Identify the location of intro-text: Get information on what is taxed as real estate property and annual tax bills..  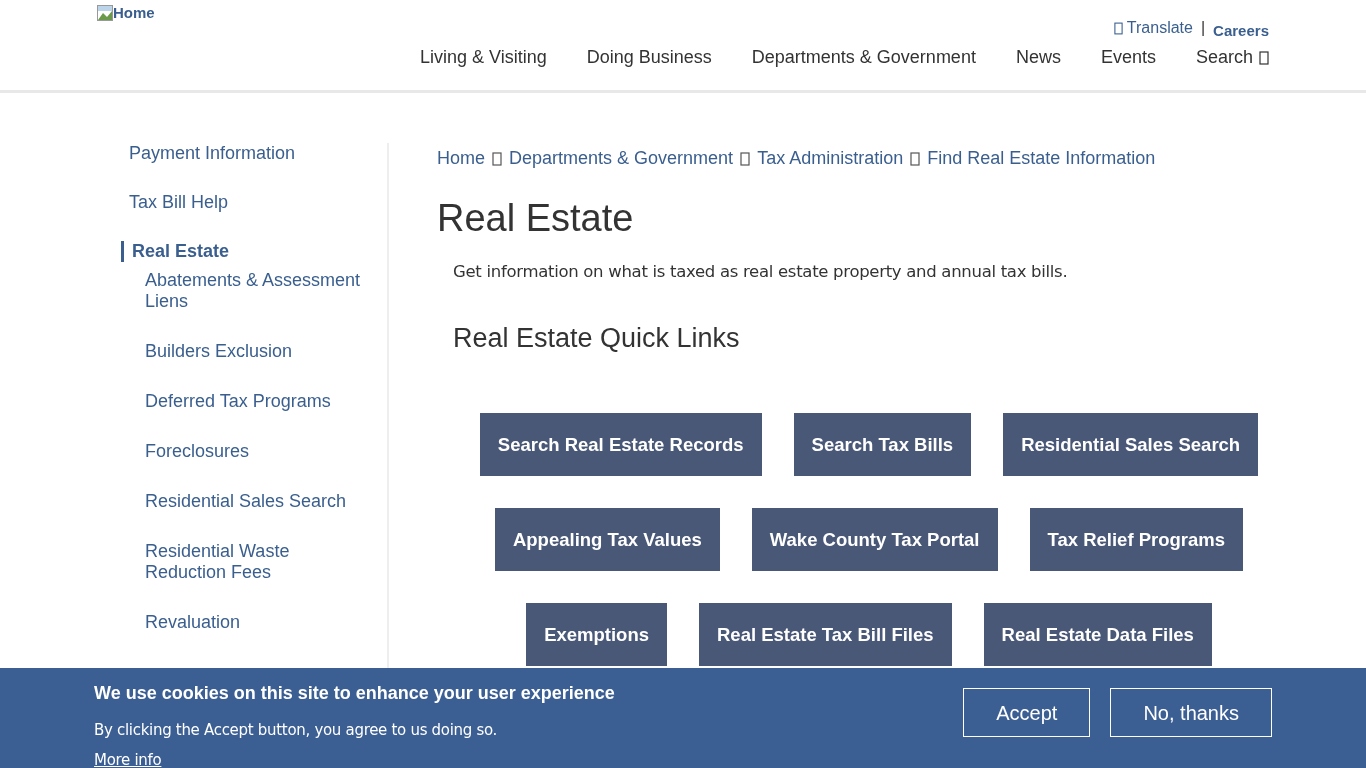
(761, 271).